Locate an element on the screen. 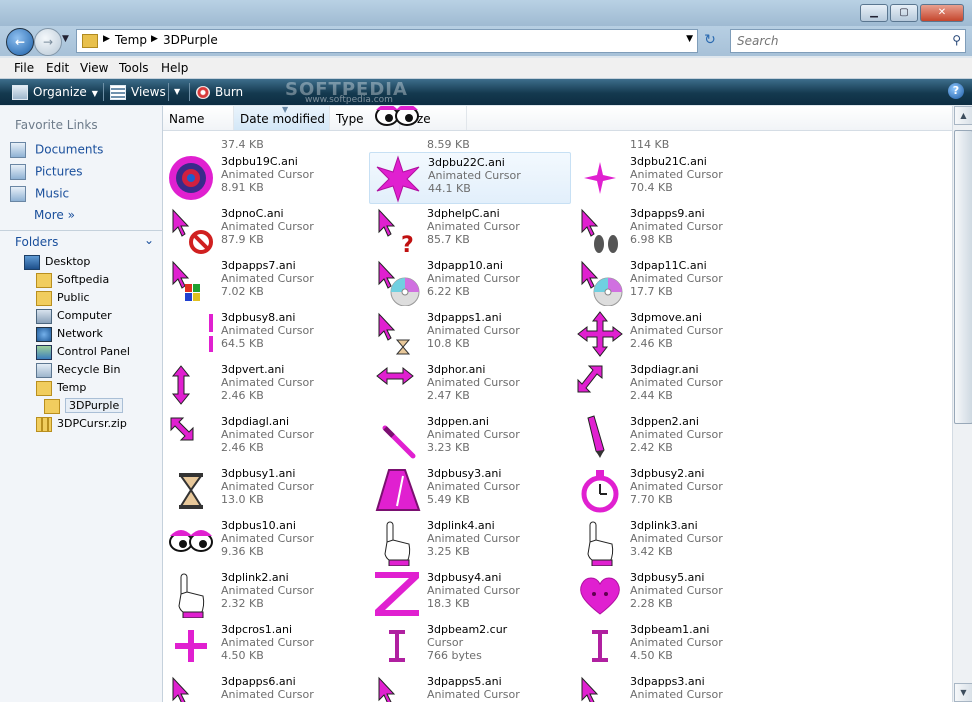 This screenshot has width=972, height=702. file-tile: 3dpbu22C.ani Animated Cursor 44.1 KB is located at coordinates (470, 178).